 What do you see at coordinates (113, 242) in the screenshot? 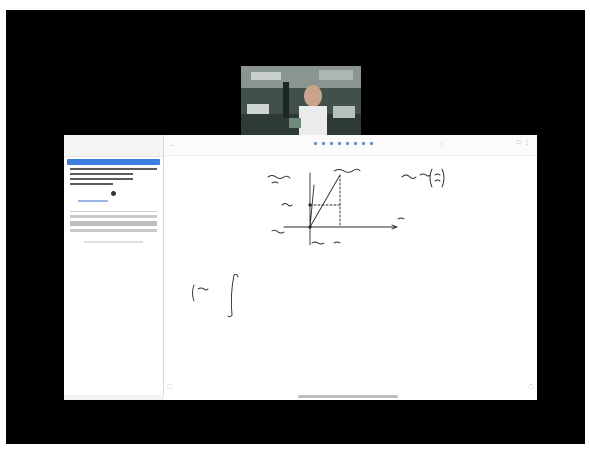
I see `sidebar-footer-line` at bounding box center [113, 242].